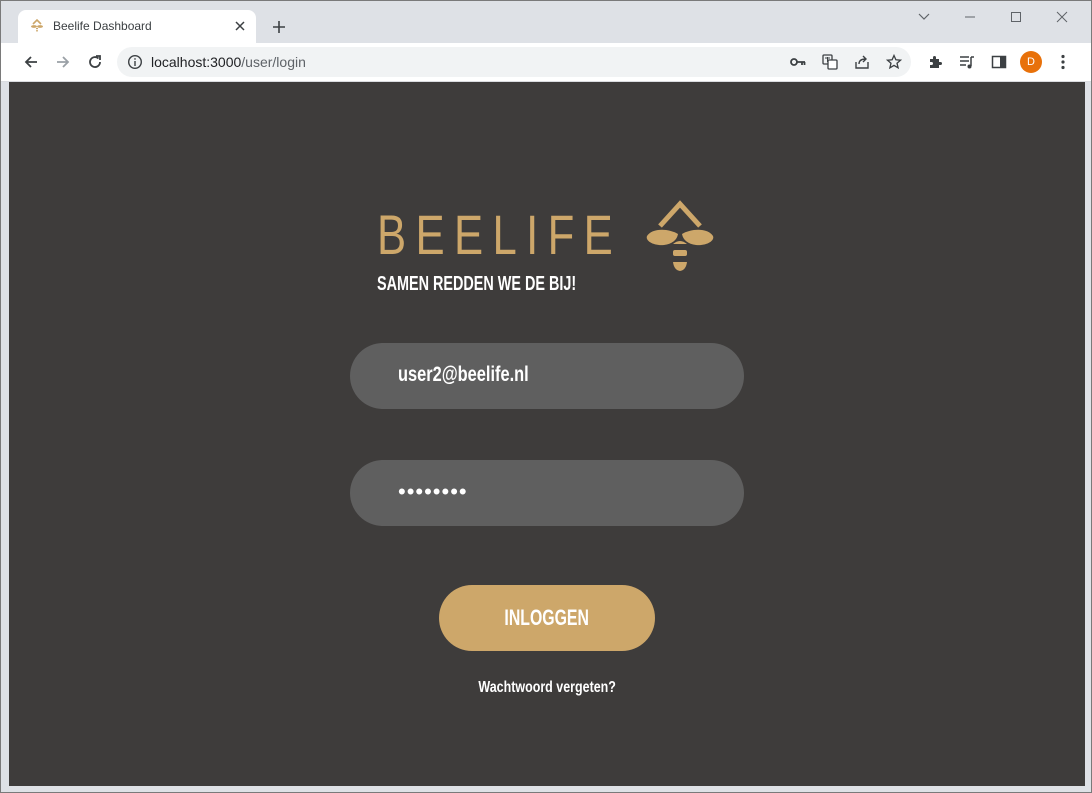  Describe the element at coordinates (95, 62) in the screenshot. I see `reload-icon` at that location.